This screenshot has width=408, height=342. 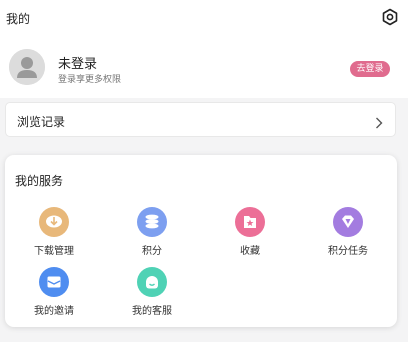 I want to click on service-favorites: 收藏, so click(x=249, y=232).